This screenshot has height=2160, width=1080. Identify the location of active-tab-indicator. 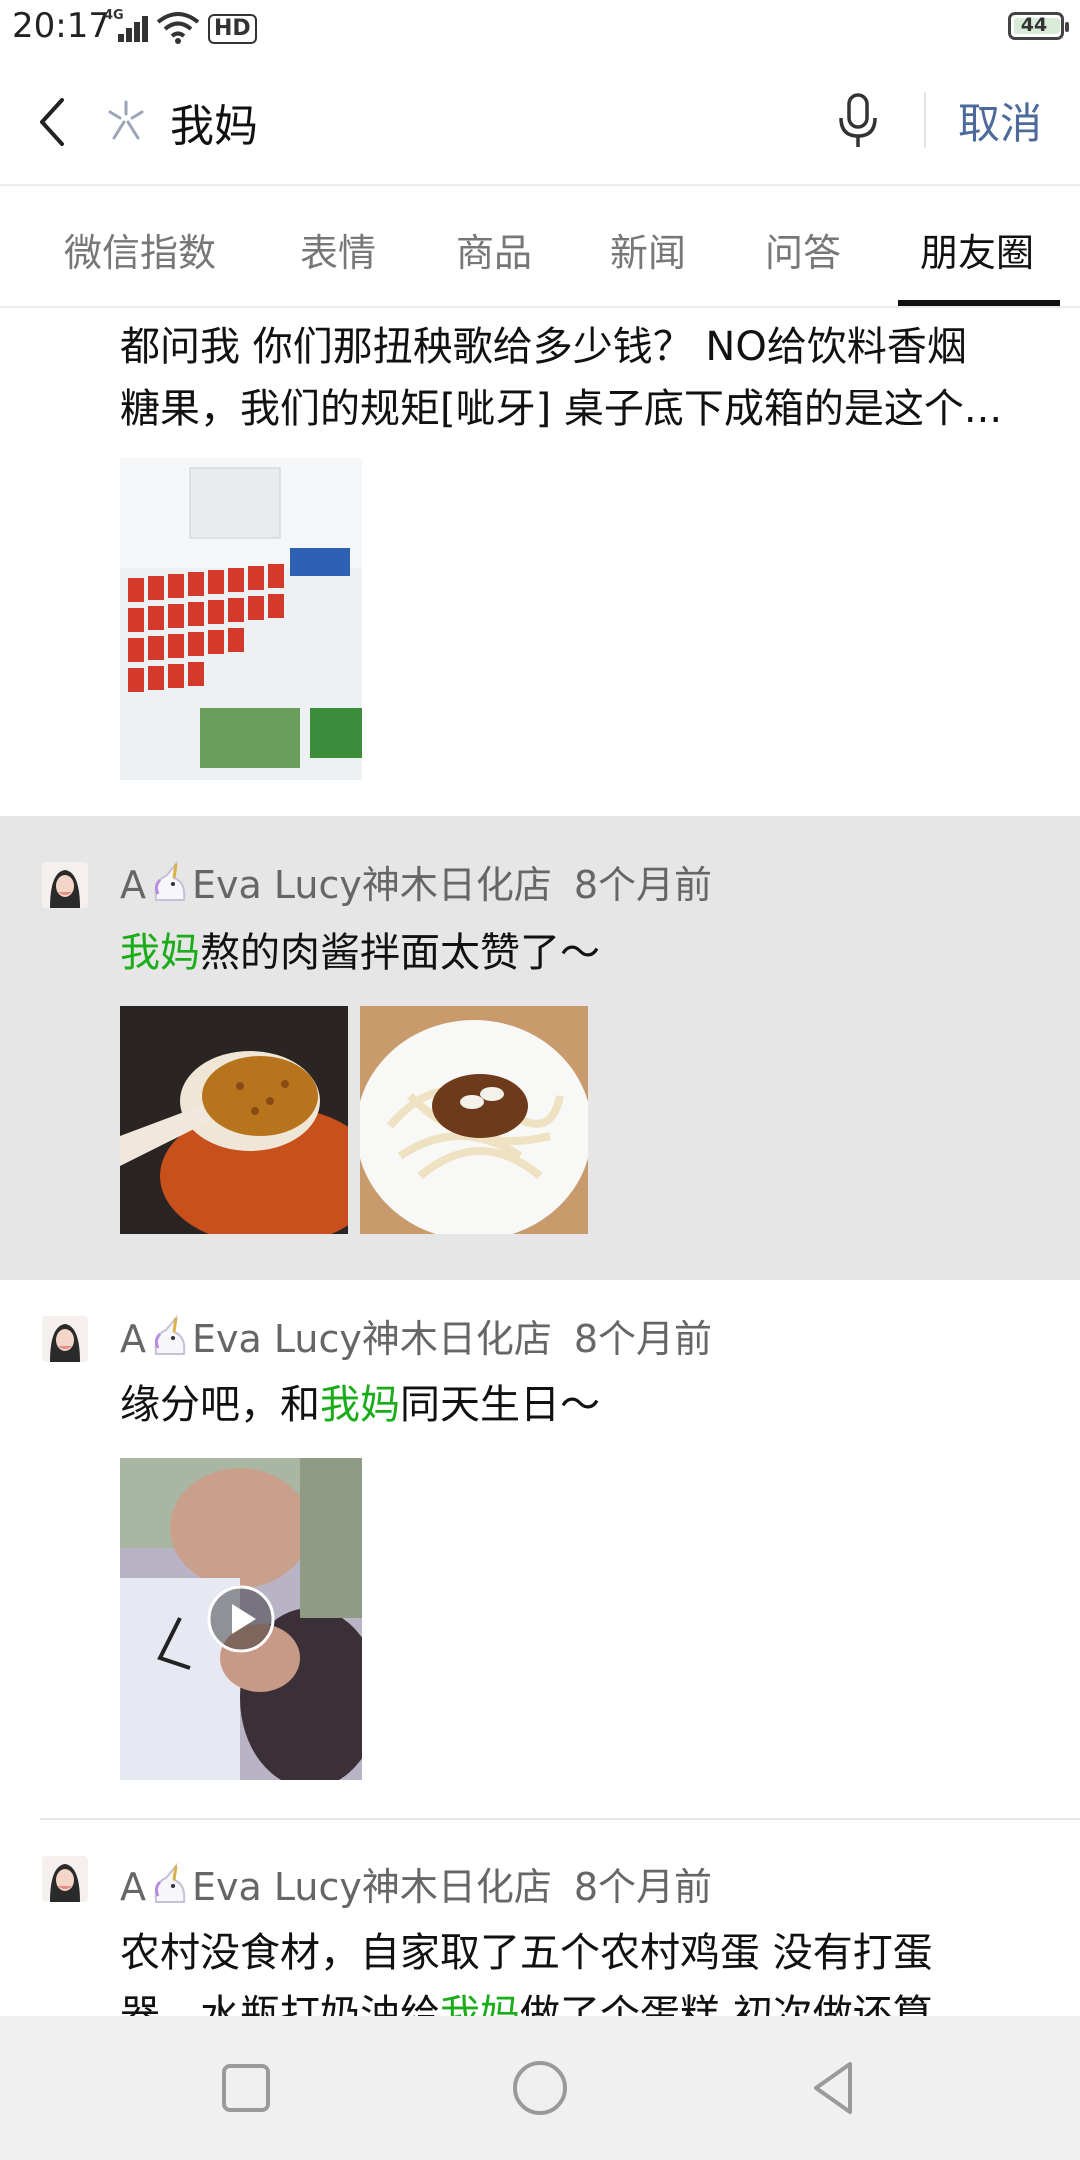
(979, 303).